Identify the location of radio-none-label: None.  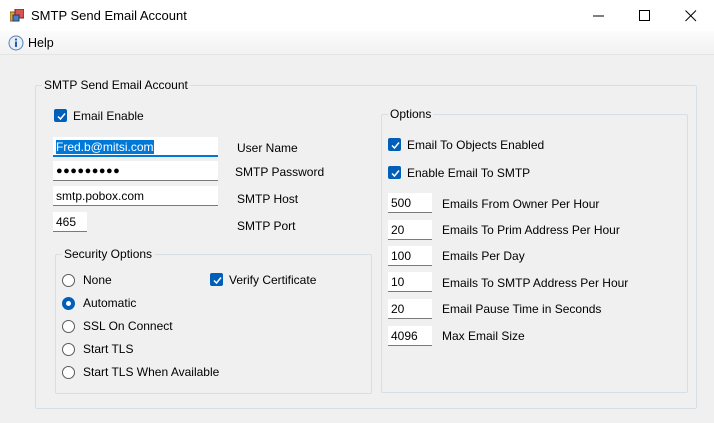
(97, 280).